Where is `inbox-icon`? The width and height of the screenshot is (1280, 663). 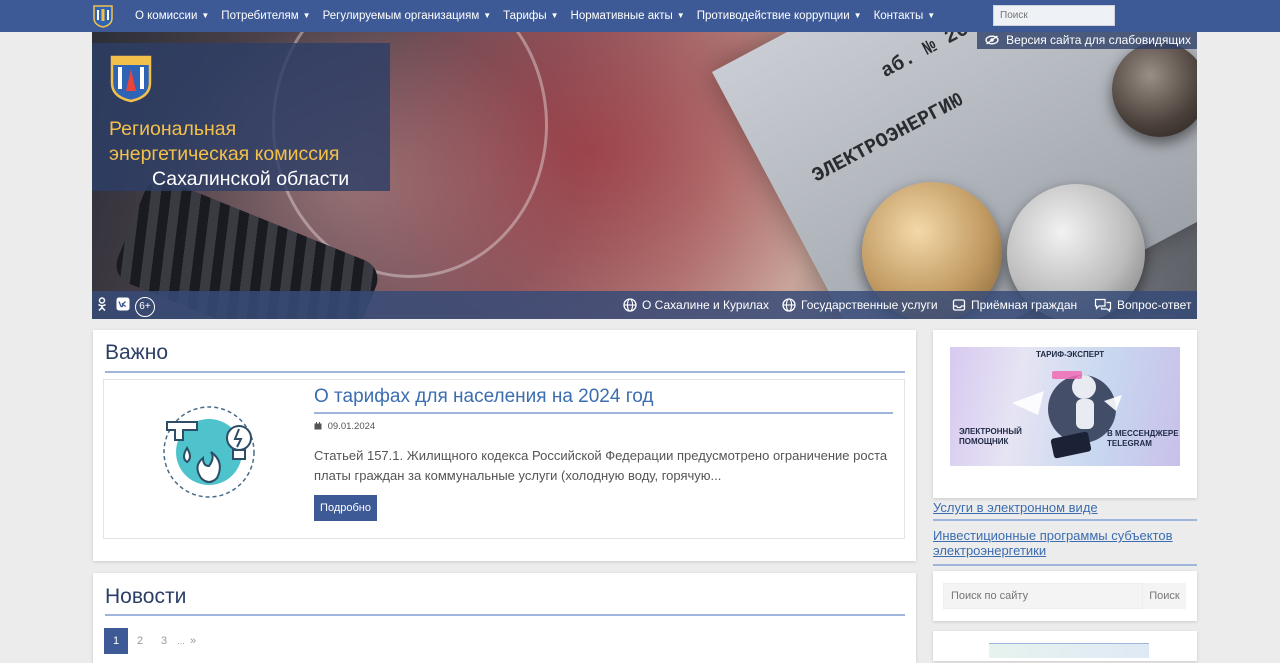
inbox-icon is located at coordinates (959, 305).